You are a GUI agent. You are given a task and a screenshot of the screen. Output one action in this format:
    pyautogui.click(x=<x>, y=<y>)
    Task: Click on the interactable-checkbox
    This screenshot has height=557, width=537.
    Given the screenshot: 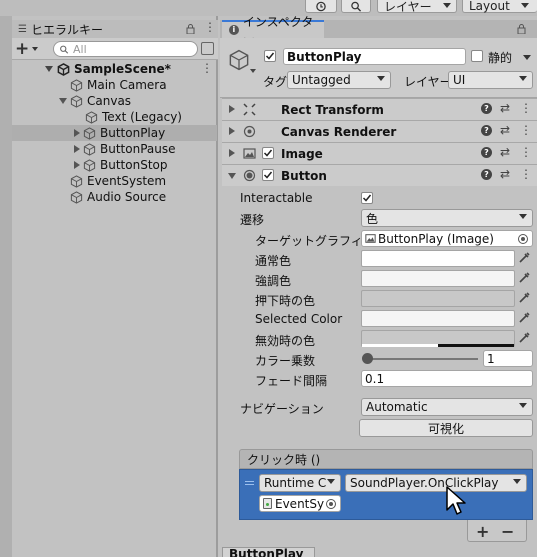 What is the action you would take?
    pyautogui.click(x=367, y=198)
    